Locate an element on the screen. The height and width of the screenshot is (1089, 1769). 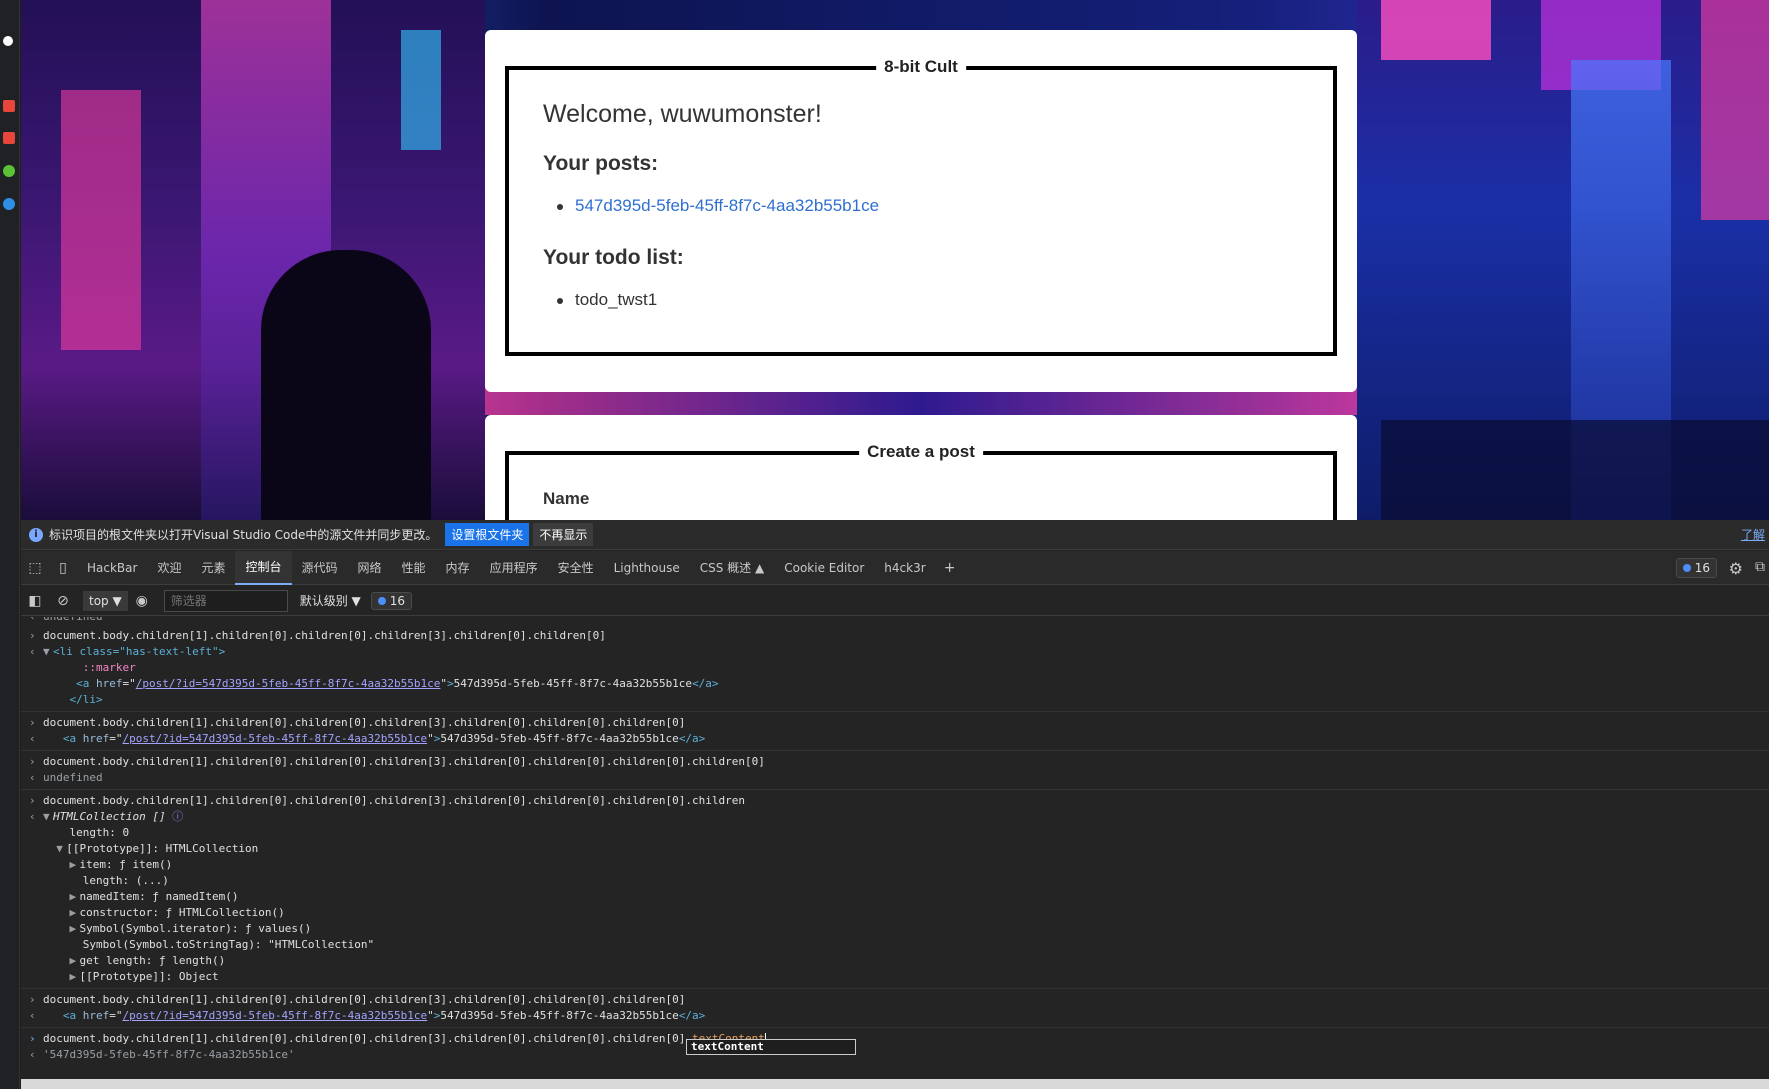
issues-icon is located at coordinates (1686, 568).